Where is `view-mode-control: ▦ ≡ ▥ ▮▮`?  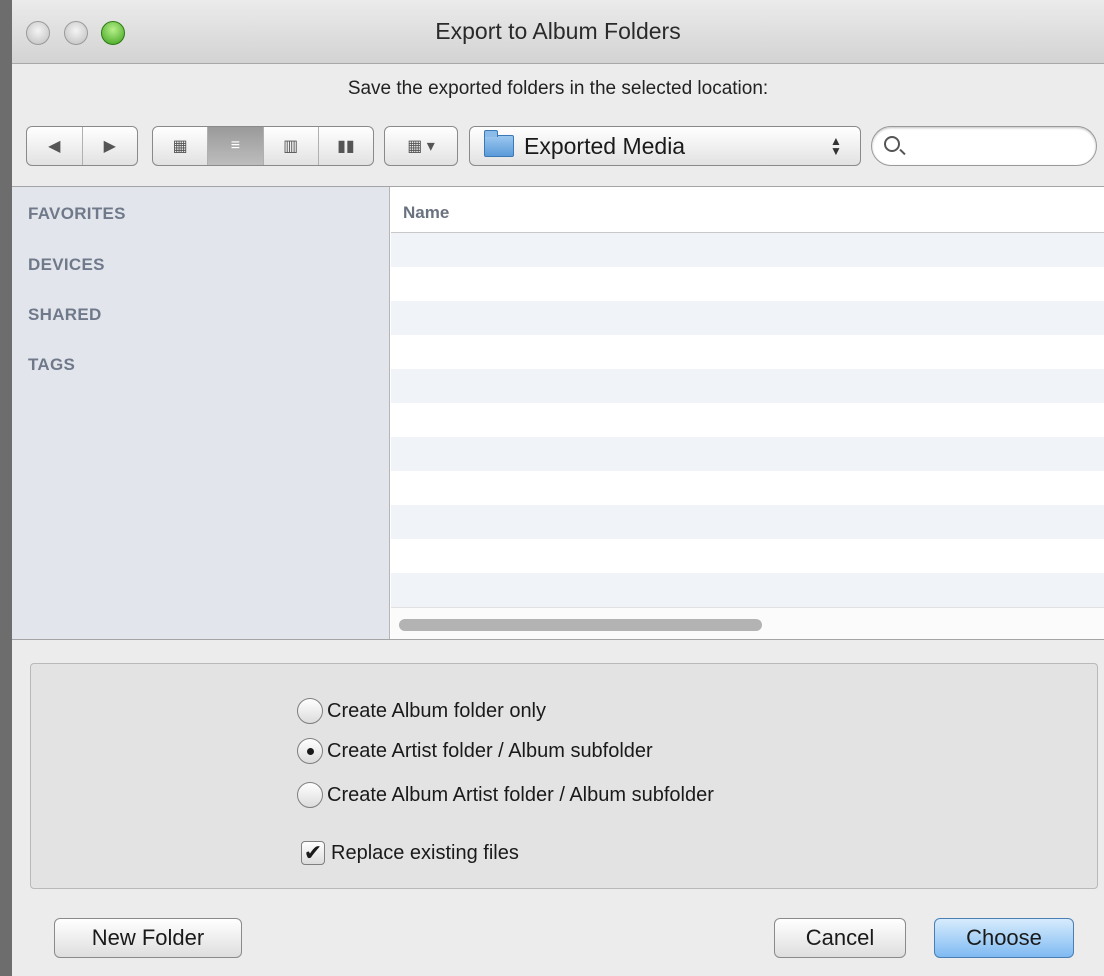 view-mode-control: ▦ ≡ ▥ ▮▮ is located at coordinates (263, 146).